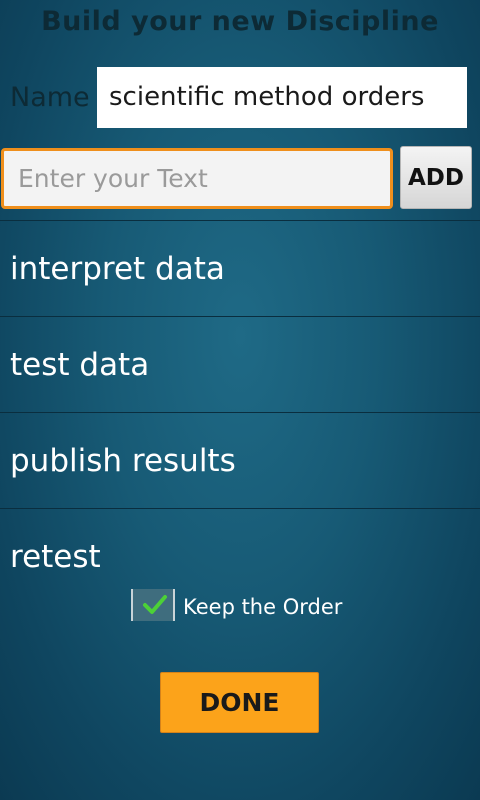  I want to click on list-item-label: retest, so click(55, 557).